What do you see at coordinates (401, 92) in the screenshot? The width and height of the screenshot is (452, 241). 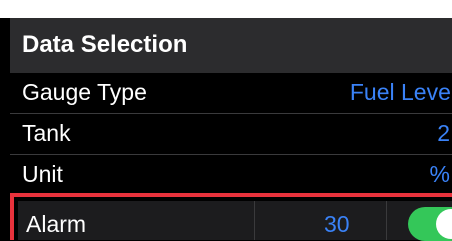 I see `gauge-type-value: Fuel Level` at bounding box center [401, 92].